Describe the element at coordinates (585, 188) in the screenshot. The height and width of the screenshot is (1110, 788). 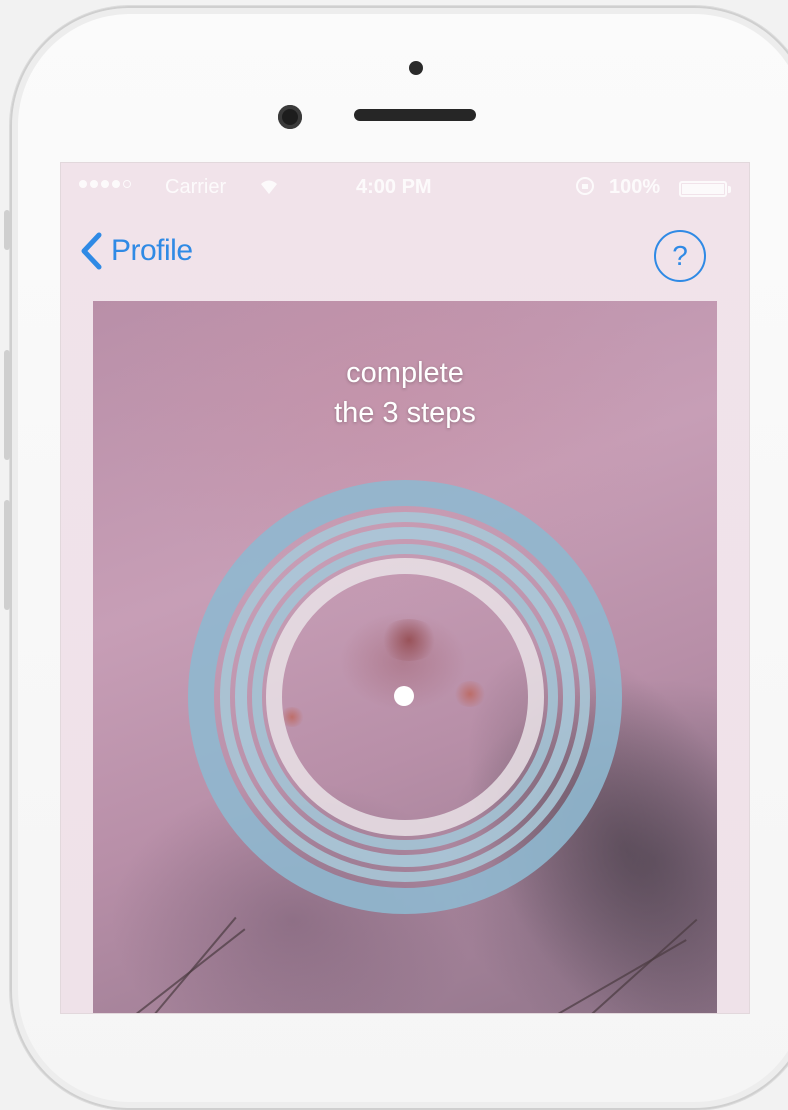
I see `rotation-lock-icon` at that location.